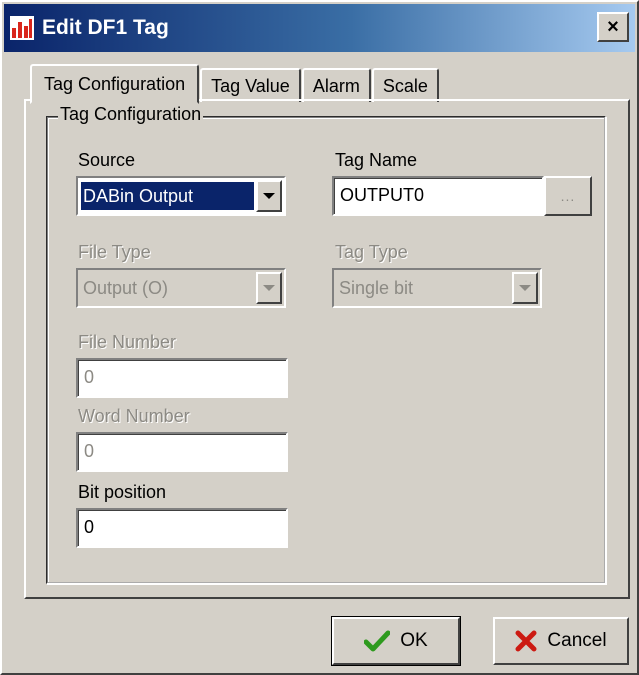  Describe the element at coordinates (105, 27) in the screenshot. I see `window-title: Edit DF1 Tag` at that location.